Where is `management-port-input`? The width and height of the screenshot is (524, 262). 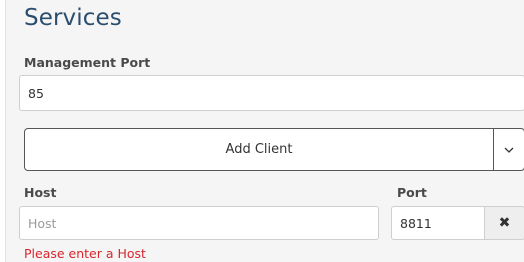 management-port-input is located at coordinates (271, 93).